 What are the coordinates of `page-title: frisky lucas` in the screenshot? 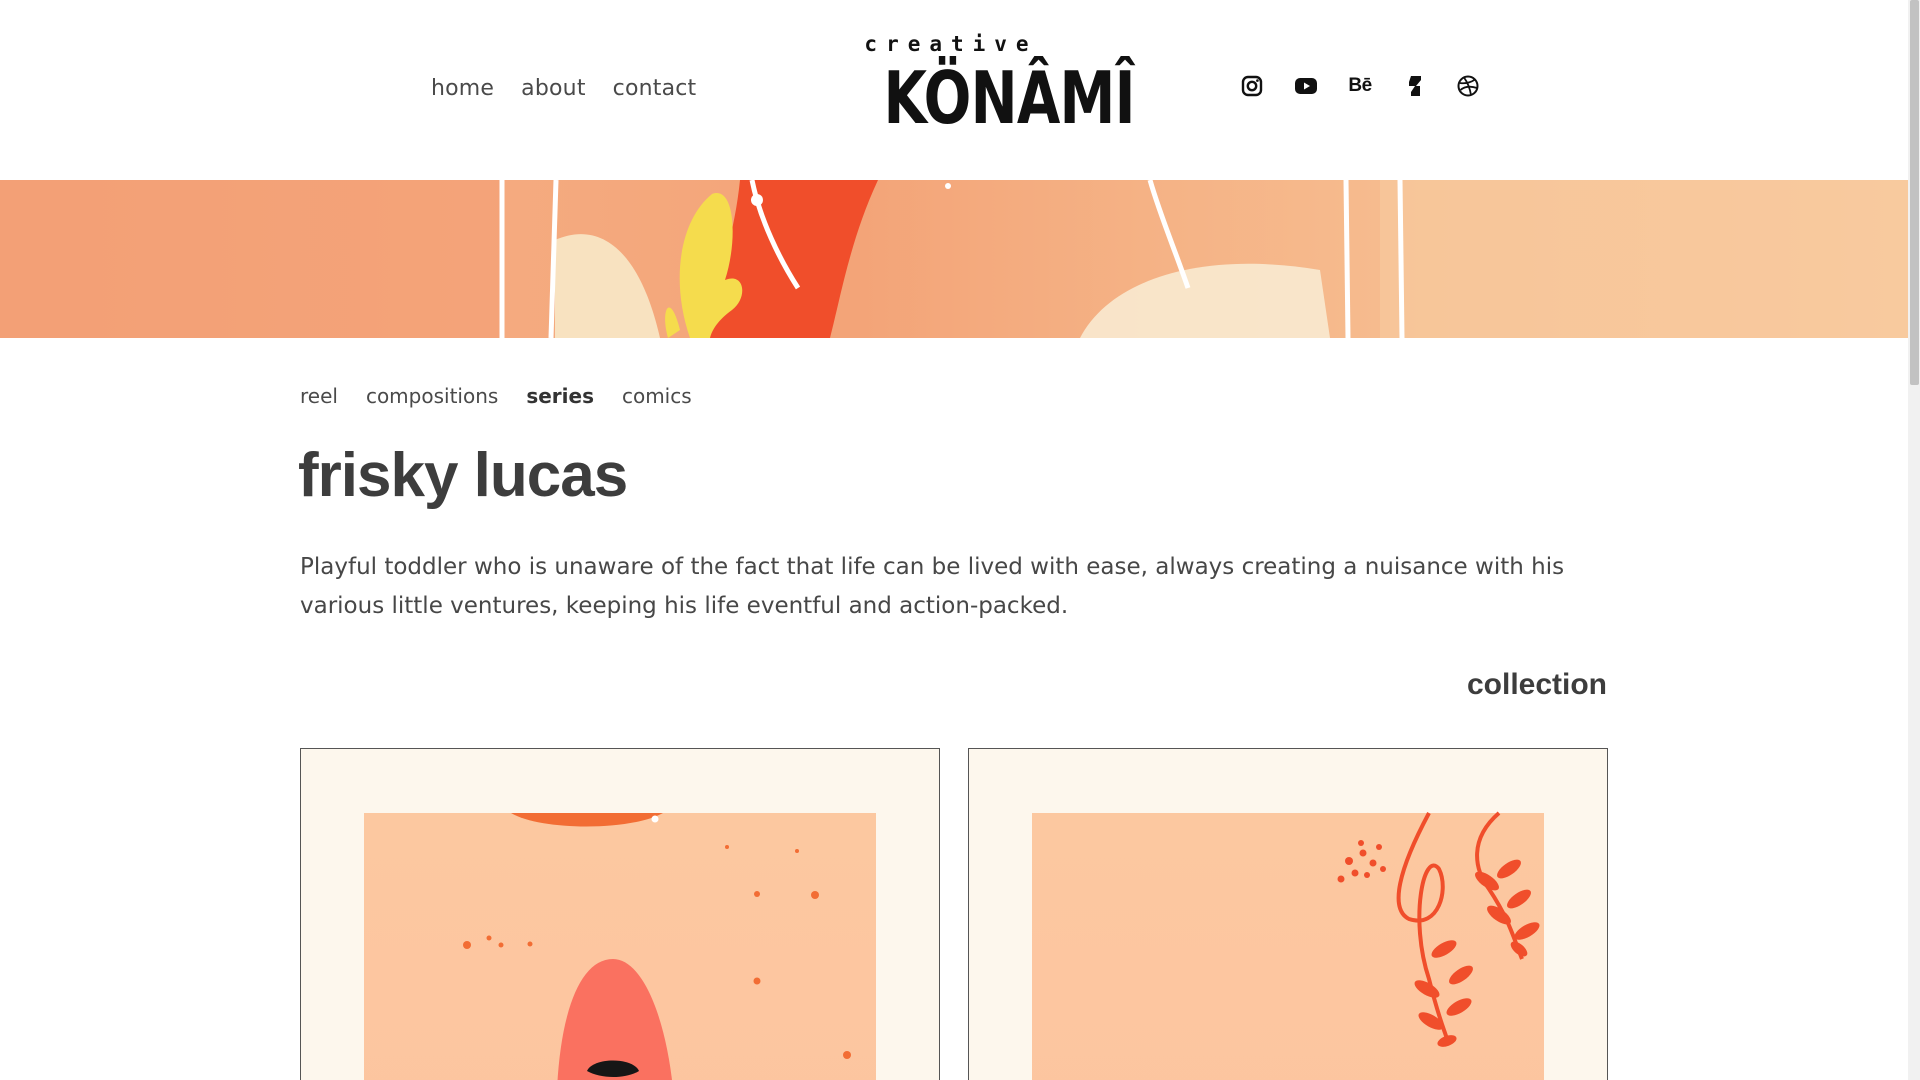 It's located at (463, 475).